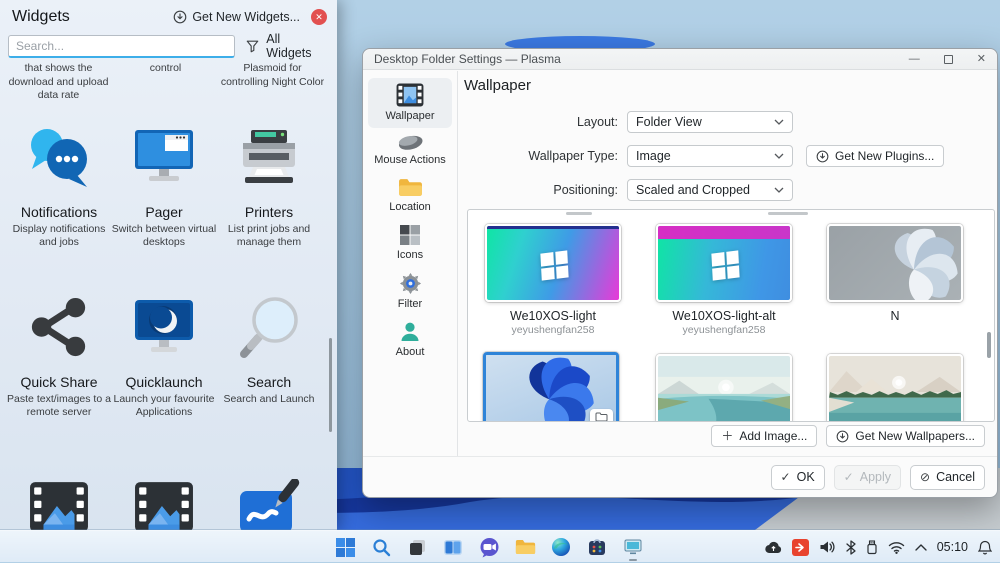 This screenshot has height=563, width=1000. What do you see at coordinates (710, 156) in the screenshot?
I see `wallpaper-type-select: Image` at bounding box center [710, 156].